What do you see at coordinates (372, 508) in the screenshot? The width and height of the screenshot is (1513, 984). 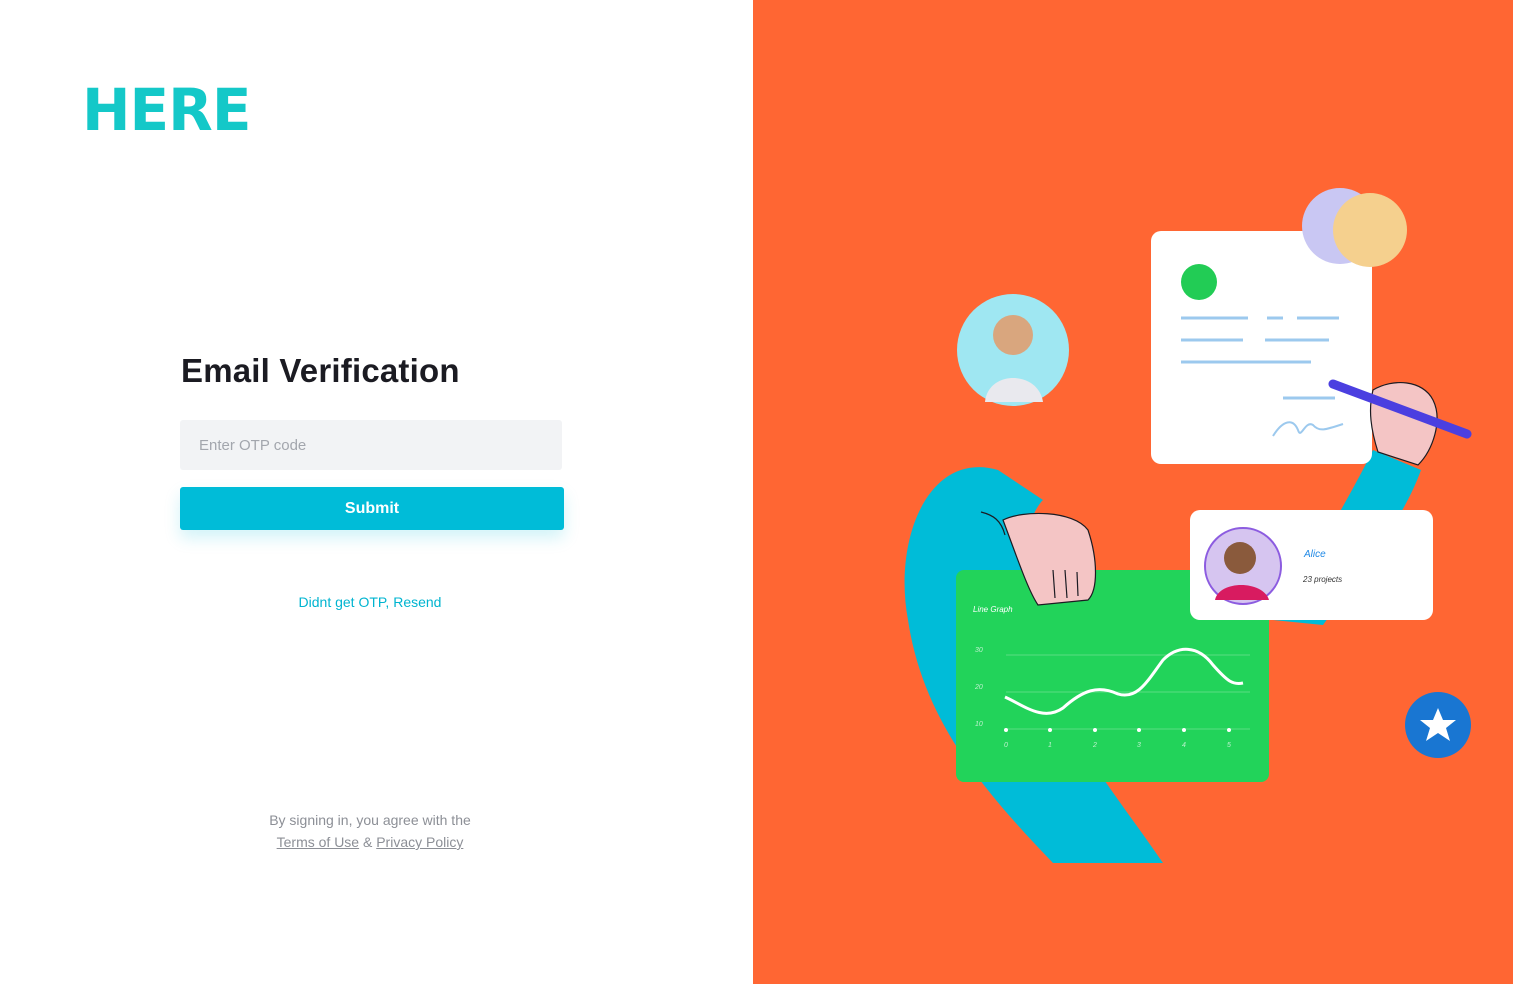 I see `submit-button: Submit` at bounding box center [372, 508].